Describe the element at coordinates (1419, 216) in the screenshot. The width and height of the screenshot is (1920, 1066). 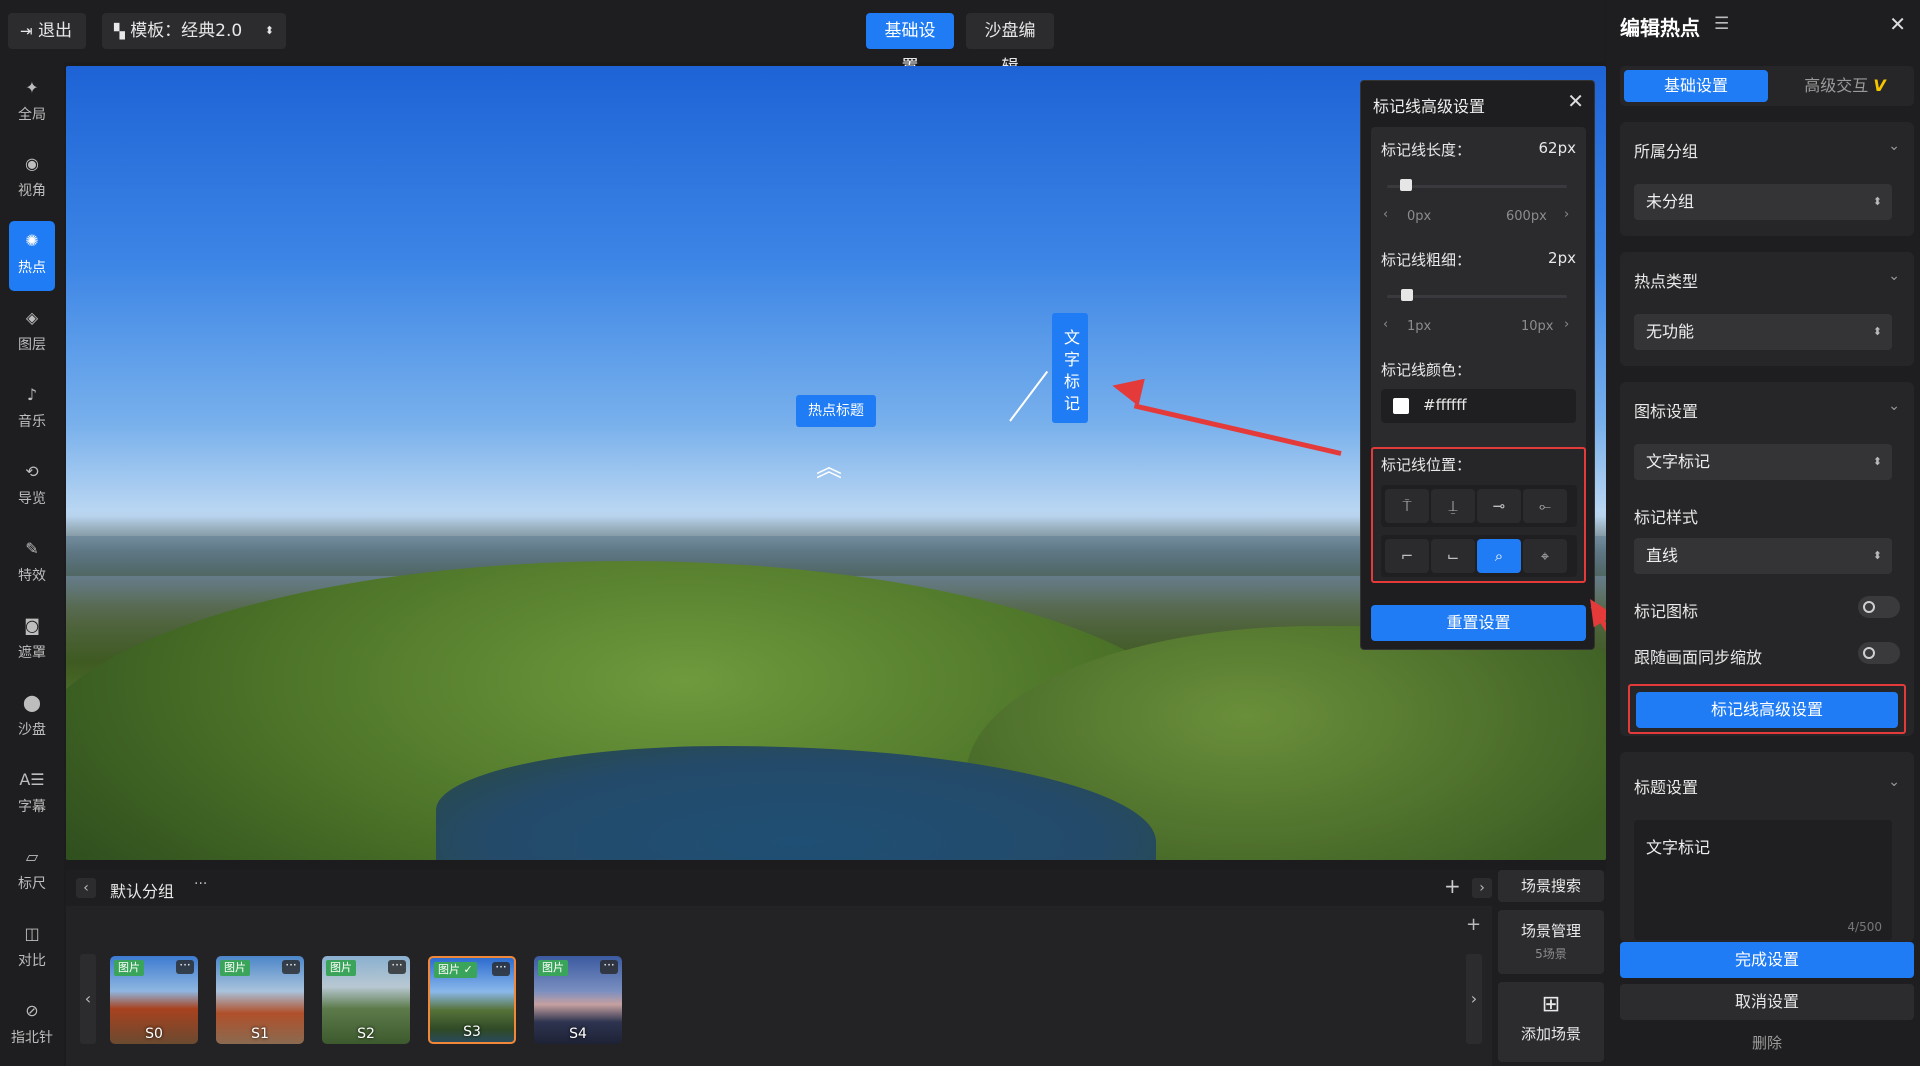
I see `length-min: 0px` at that location.